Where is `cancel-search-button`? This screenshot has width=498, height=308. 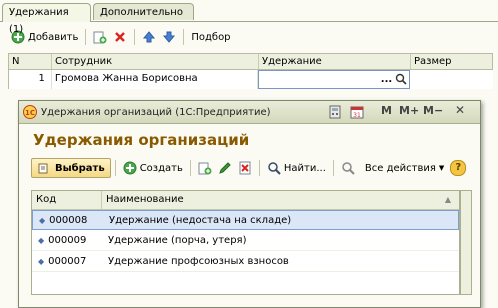 cancel-search-button is located at coordinates (348, 168).